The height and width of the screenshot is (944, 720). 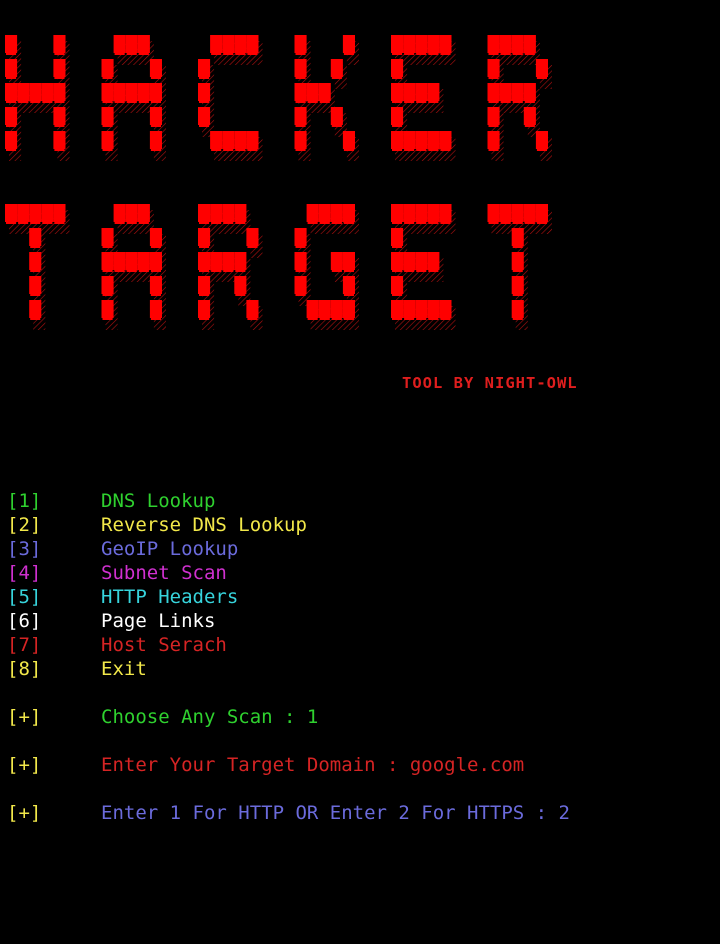 What do you see at coordinates (360, 669) in the screenshot?
I see `menu-item: [8] Exit` at bounding box center [360, 669].